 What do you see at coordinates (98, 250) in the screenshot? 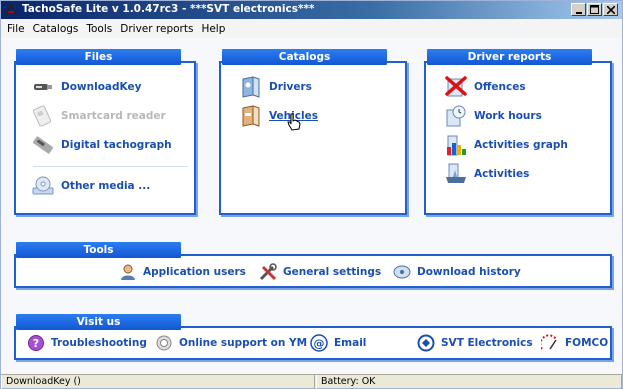
I see `tools-tab: Tools` at bounding box center [98, 250].